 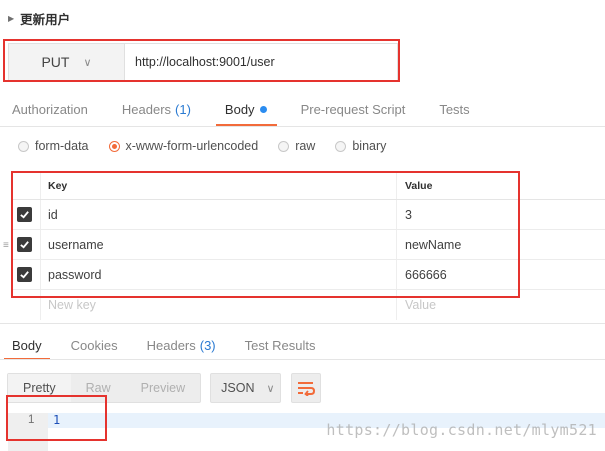 What do you see at coordinates (98, 388) in the screenshot?
I see `raw-button: Raw` at bounding box center [98, 388].